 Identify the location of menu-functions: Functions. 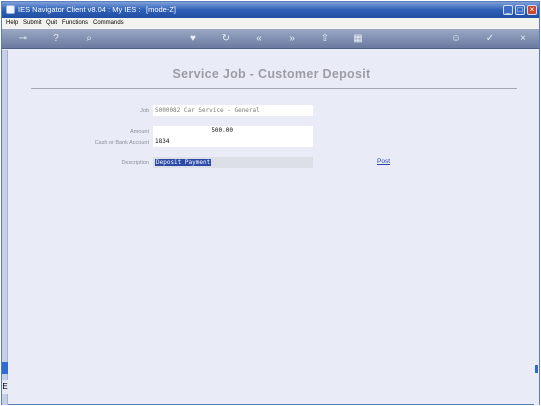
(75, 23).